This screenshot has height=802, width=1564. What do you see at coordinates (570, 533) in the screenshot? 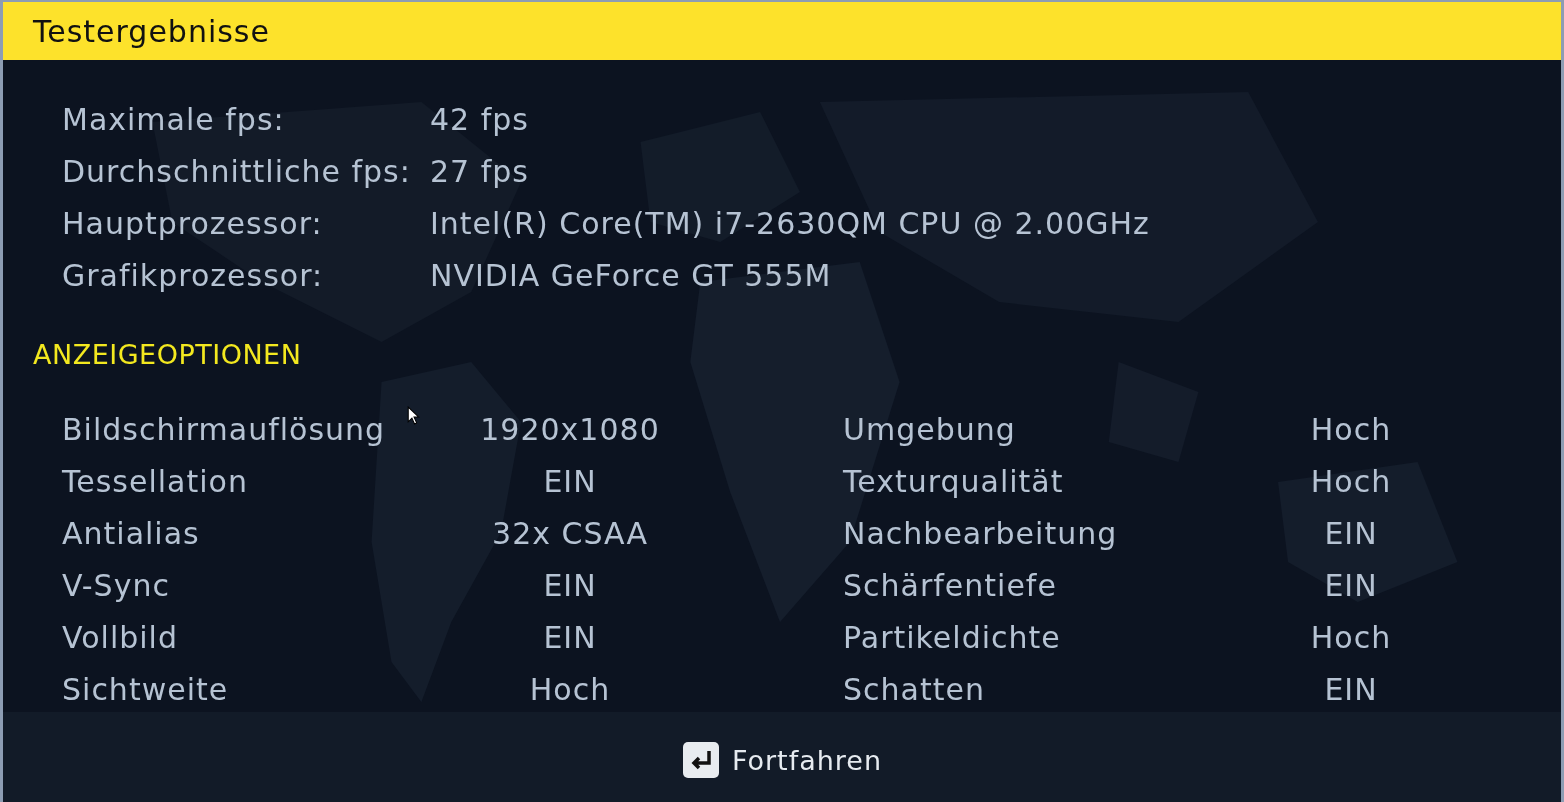
I see `option-value: 32x CSAA` at bounding box center [570, 533].